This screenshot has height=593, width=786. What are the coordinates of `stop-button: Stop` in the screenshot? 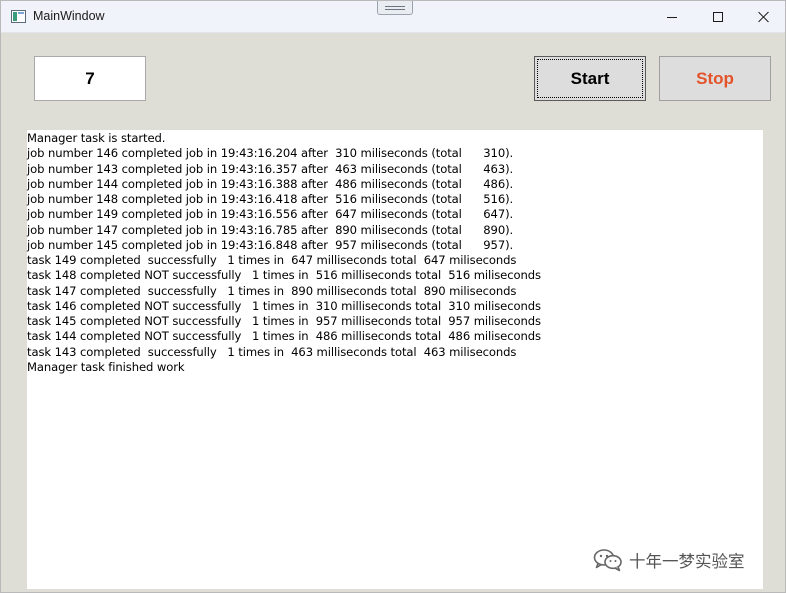 It's located at (715, 78).